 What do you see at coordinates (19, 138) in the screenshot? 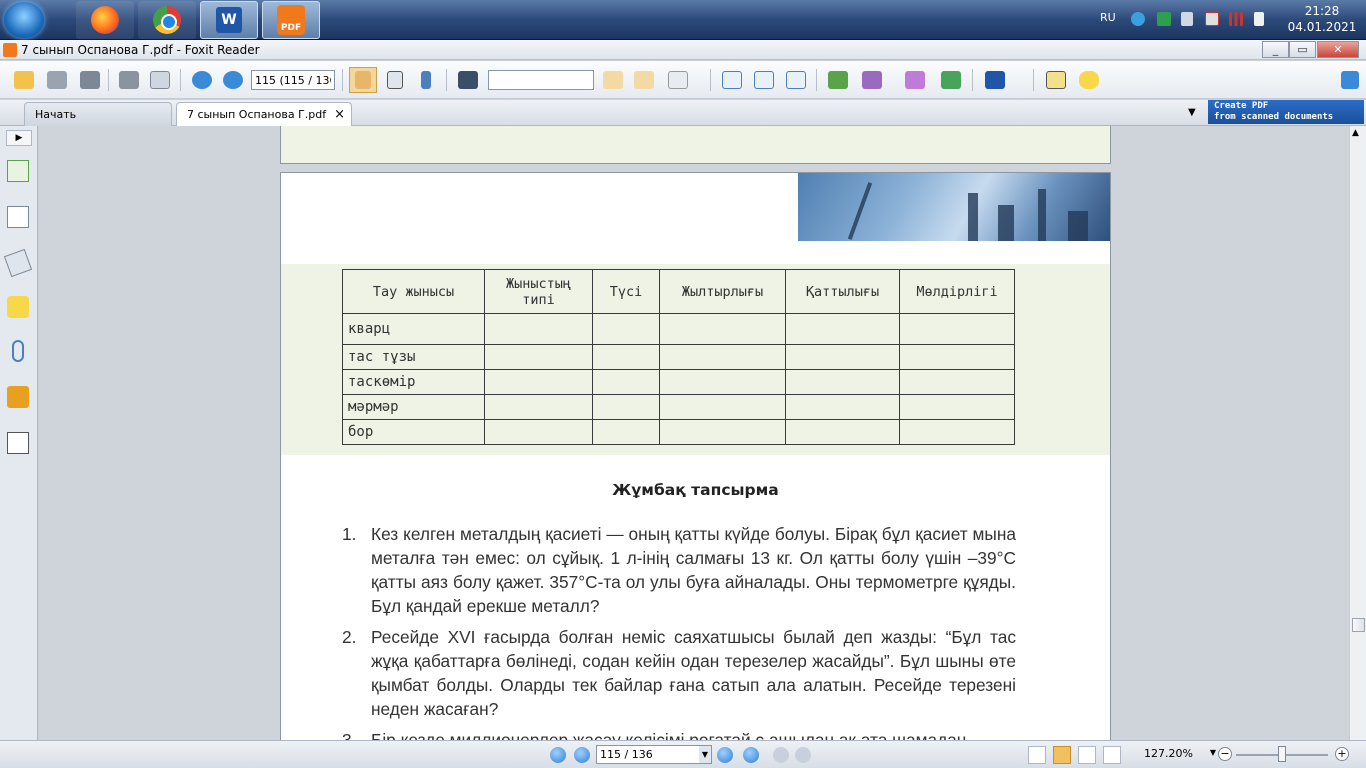
I see `panel-expand-button: ▶` at bounding box center [19, 138].